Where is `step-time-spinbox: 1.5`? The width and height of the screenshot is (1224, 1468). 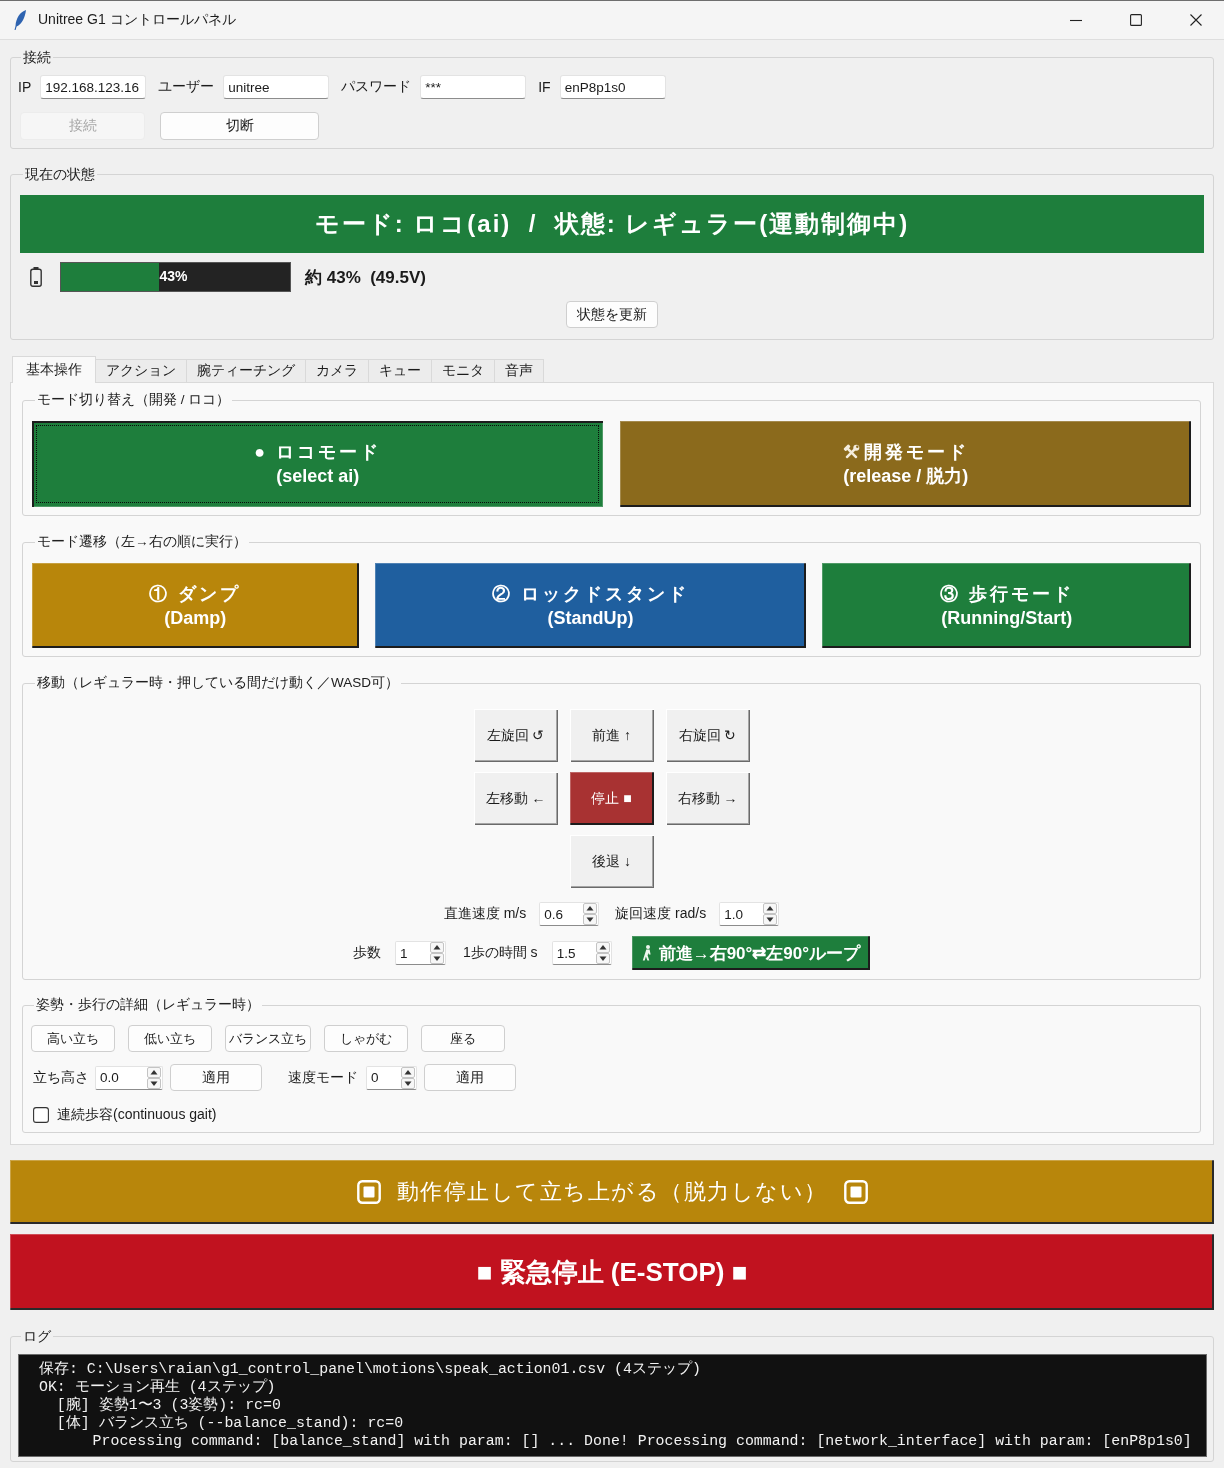 step-time-spinbox: 1.5 is located at coordinates (581, 953).